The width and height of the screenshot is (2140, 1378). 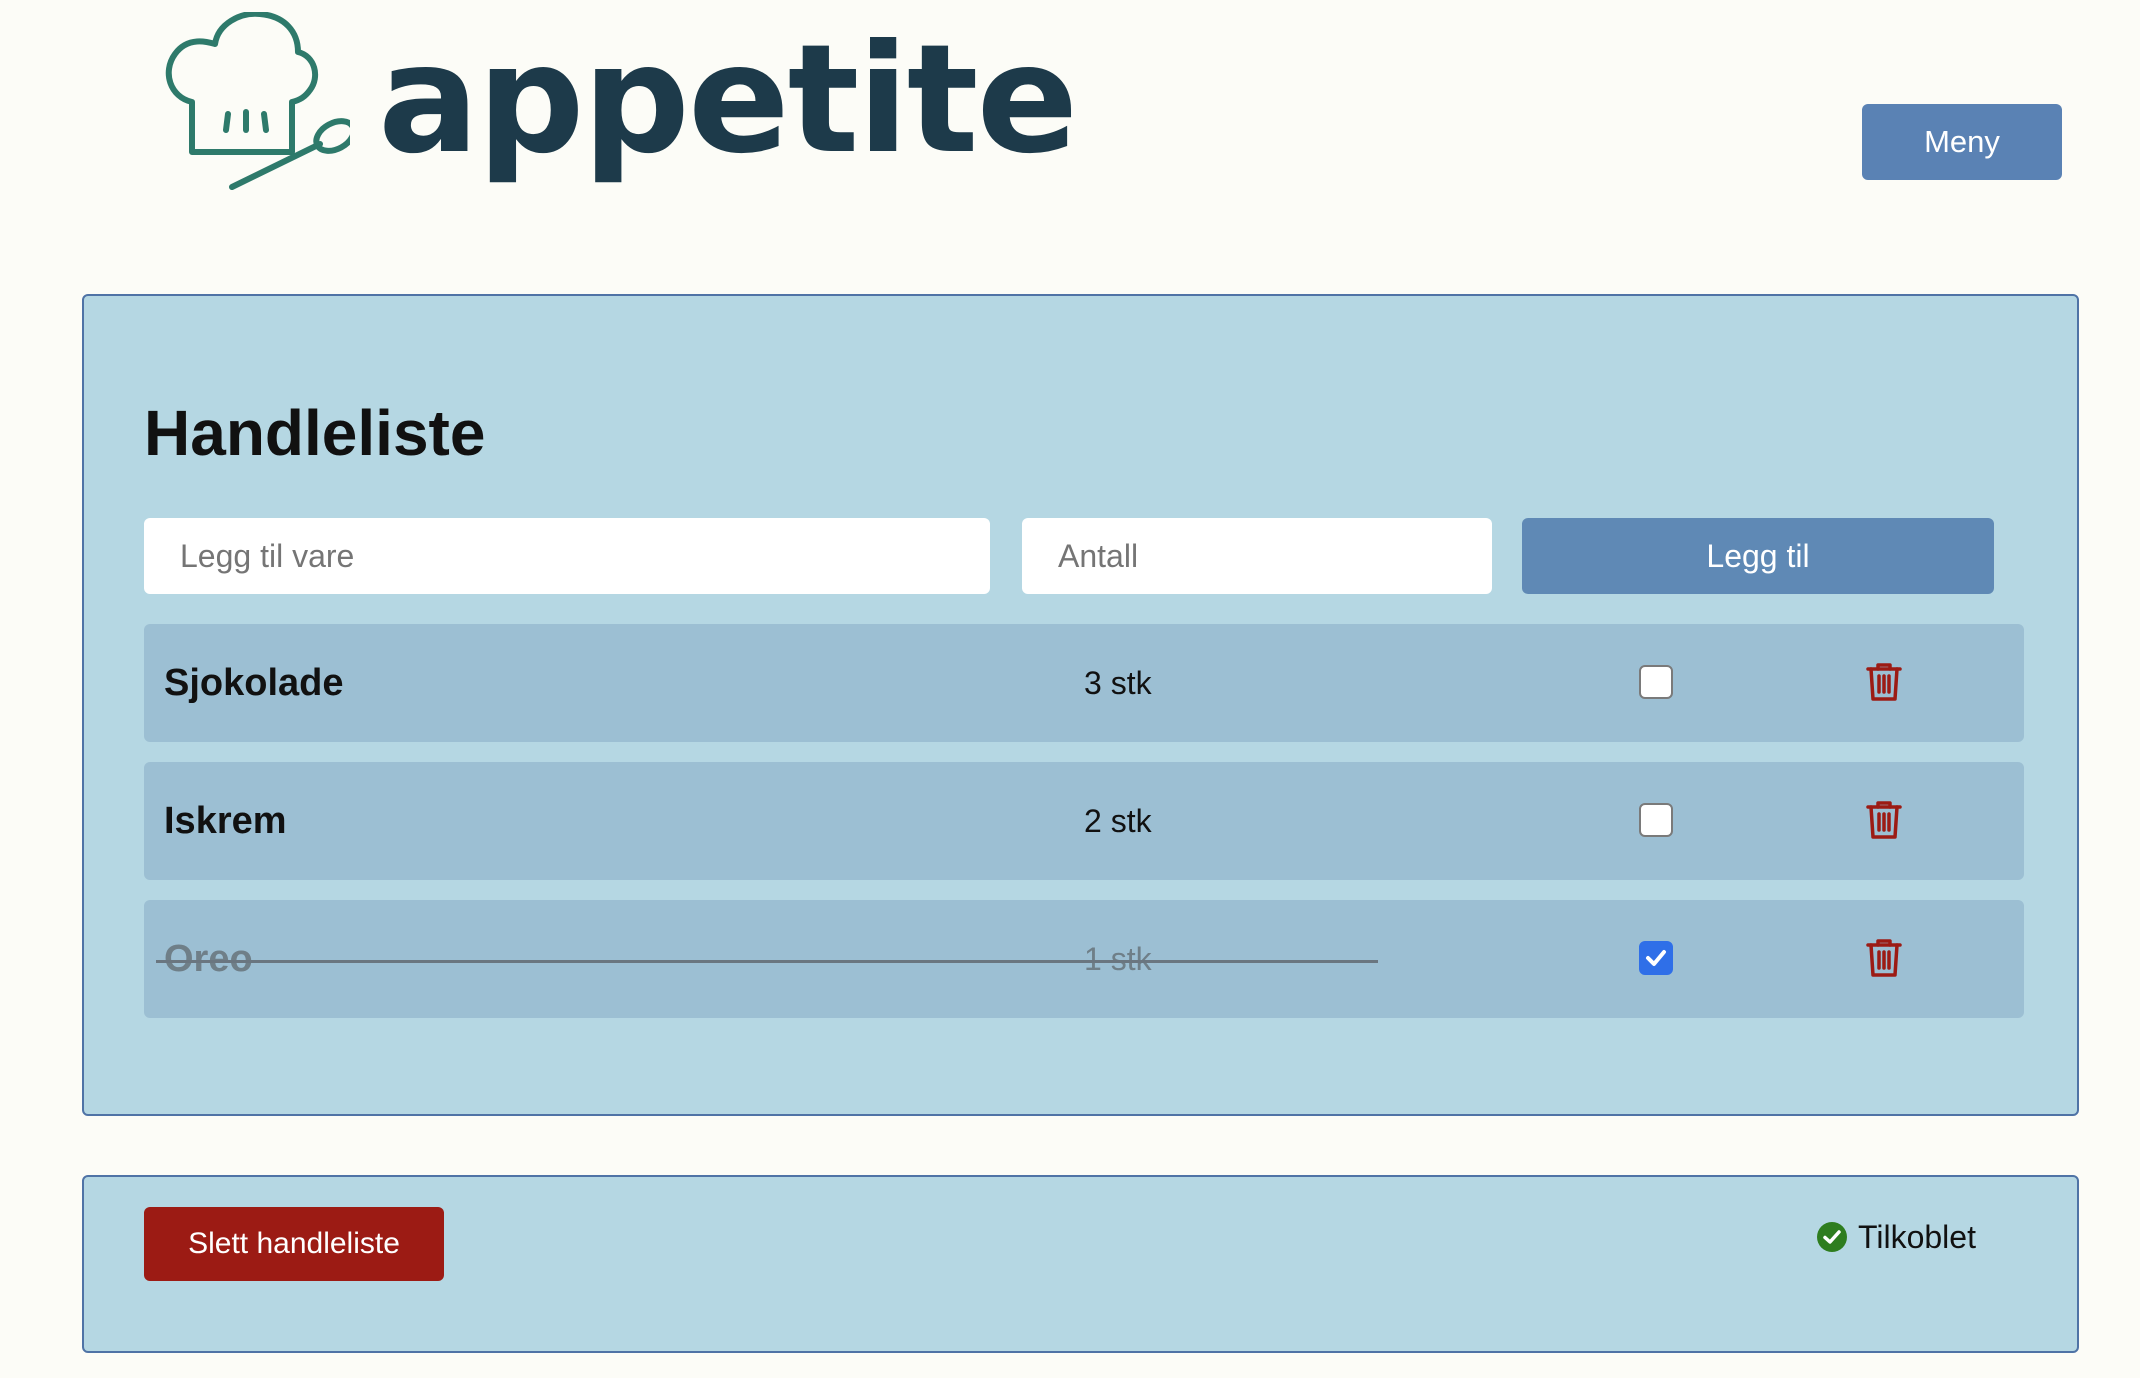 What do you see at coordinates (258, 106) in the screenshot?
I see `chef-hat-logo-icon` at bounding box center [258, 106].